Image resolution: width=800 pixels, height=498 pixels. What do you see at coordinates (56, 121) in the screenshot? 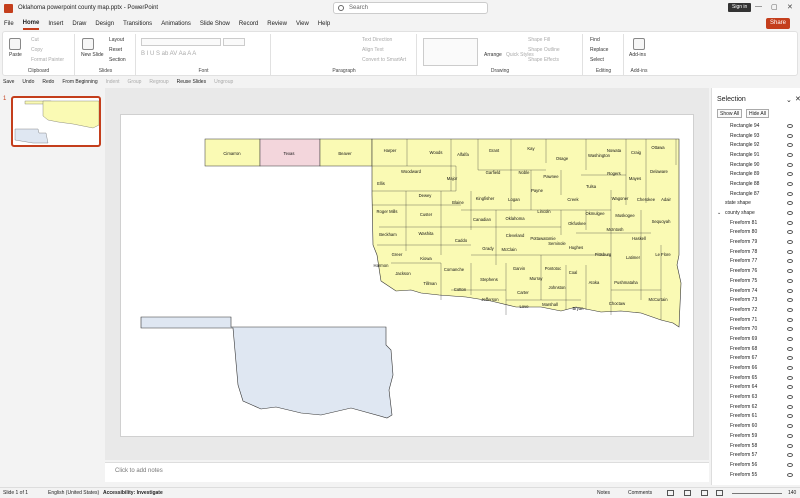
I see `slide-thumbnail` at bounding box center [56, 121].